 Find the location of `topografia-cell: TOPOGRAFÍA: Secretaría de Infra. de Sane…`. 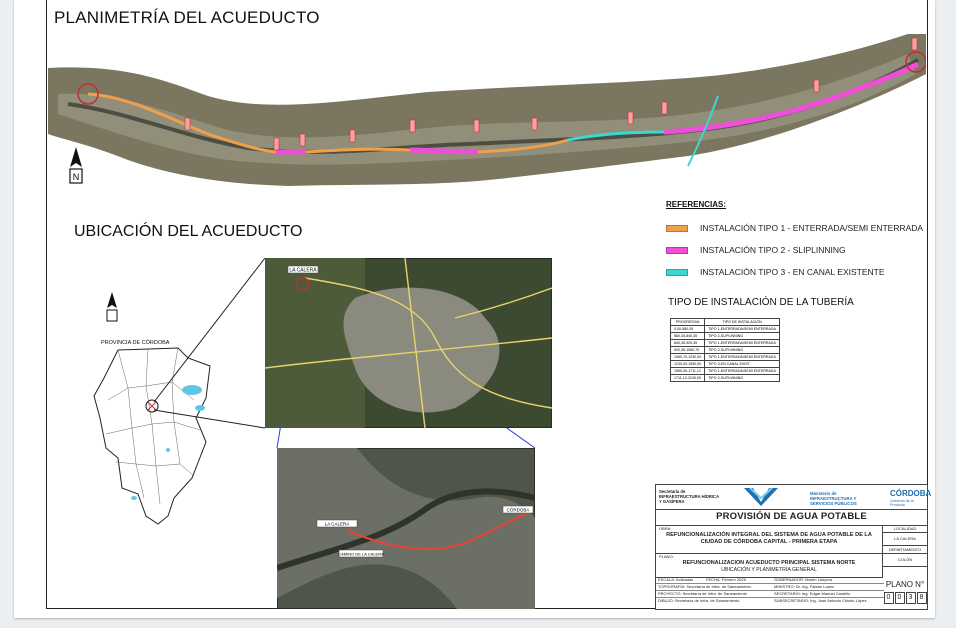

topografia-cell: TOPOGRAFÍA: Secretaría de Infra. de Sane… is located at coordinates (704, 586).